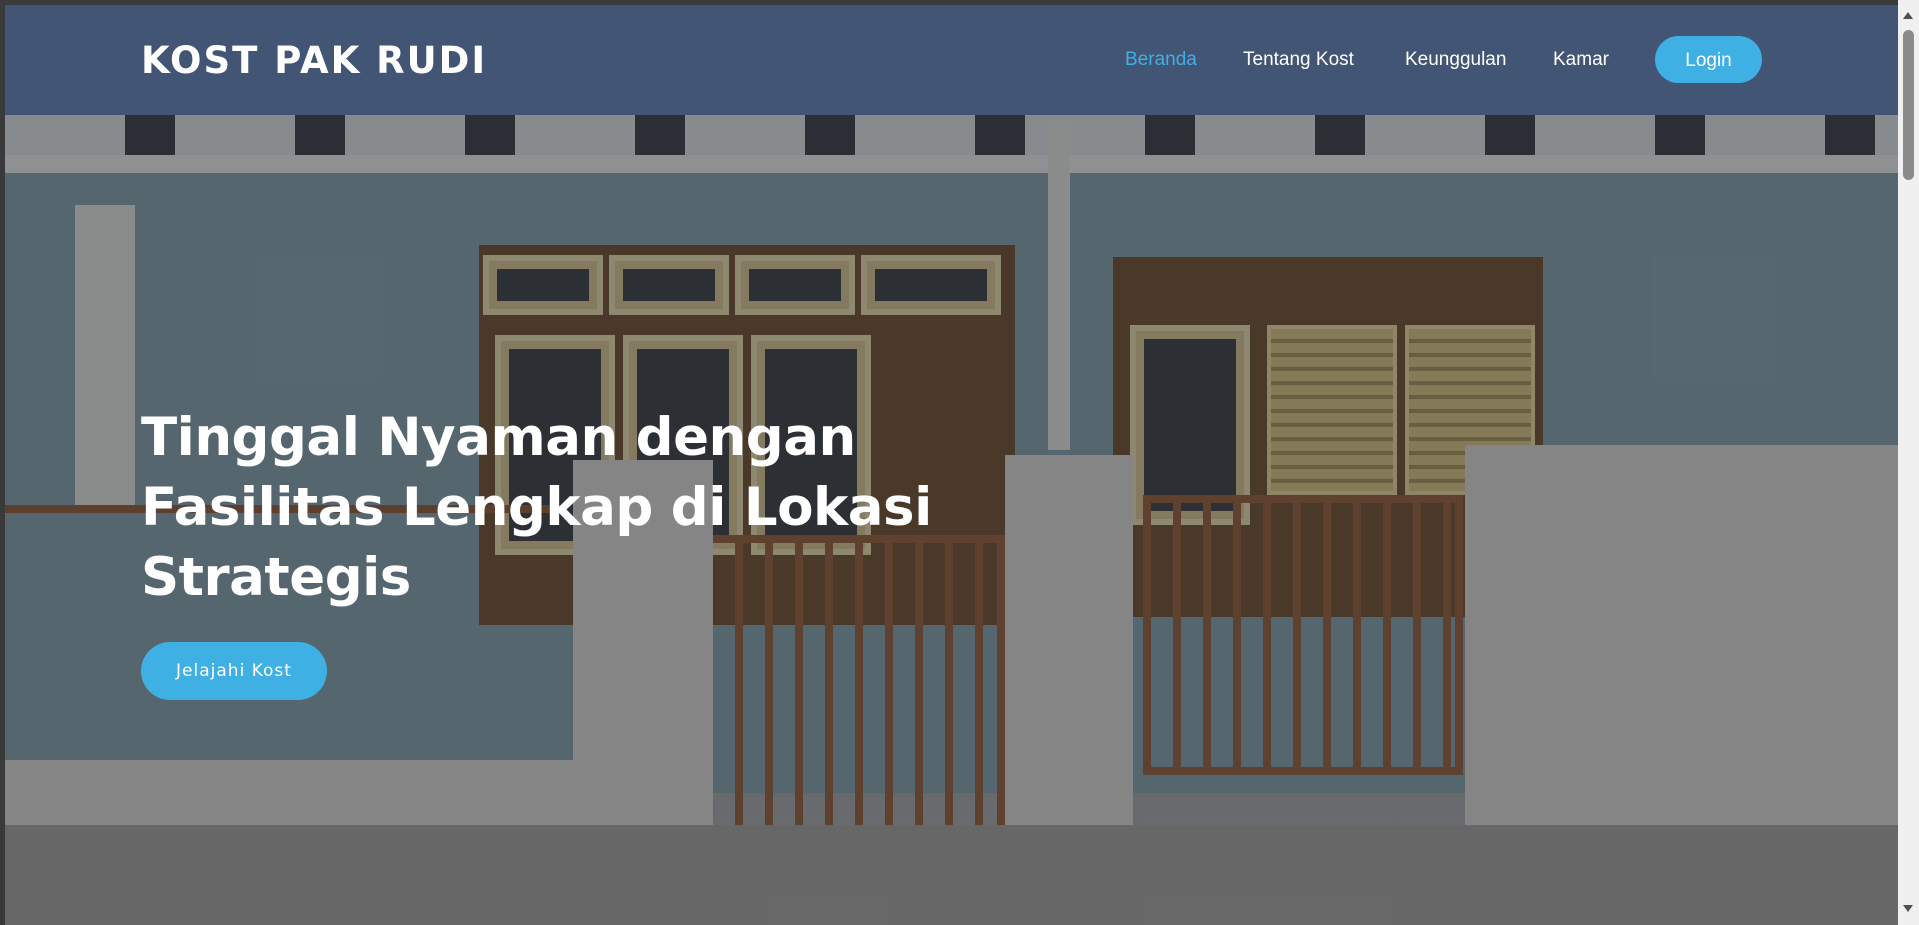 Image resolution: width=1919 pixels, height=925 pixels. What do you see at coordinates (1908, 462) in the screenshot?
I see `page-scrollbar` at bounding box center [1908, 462].